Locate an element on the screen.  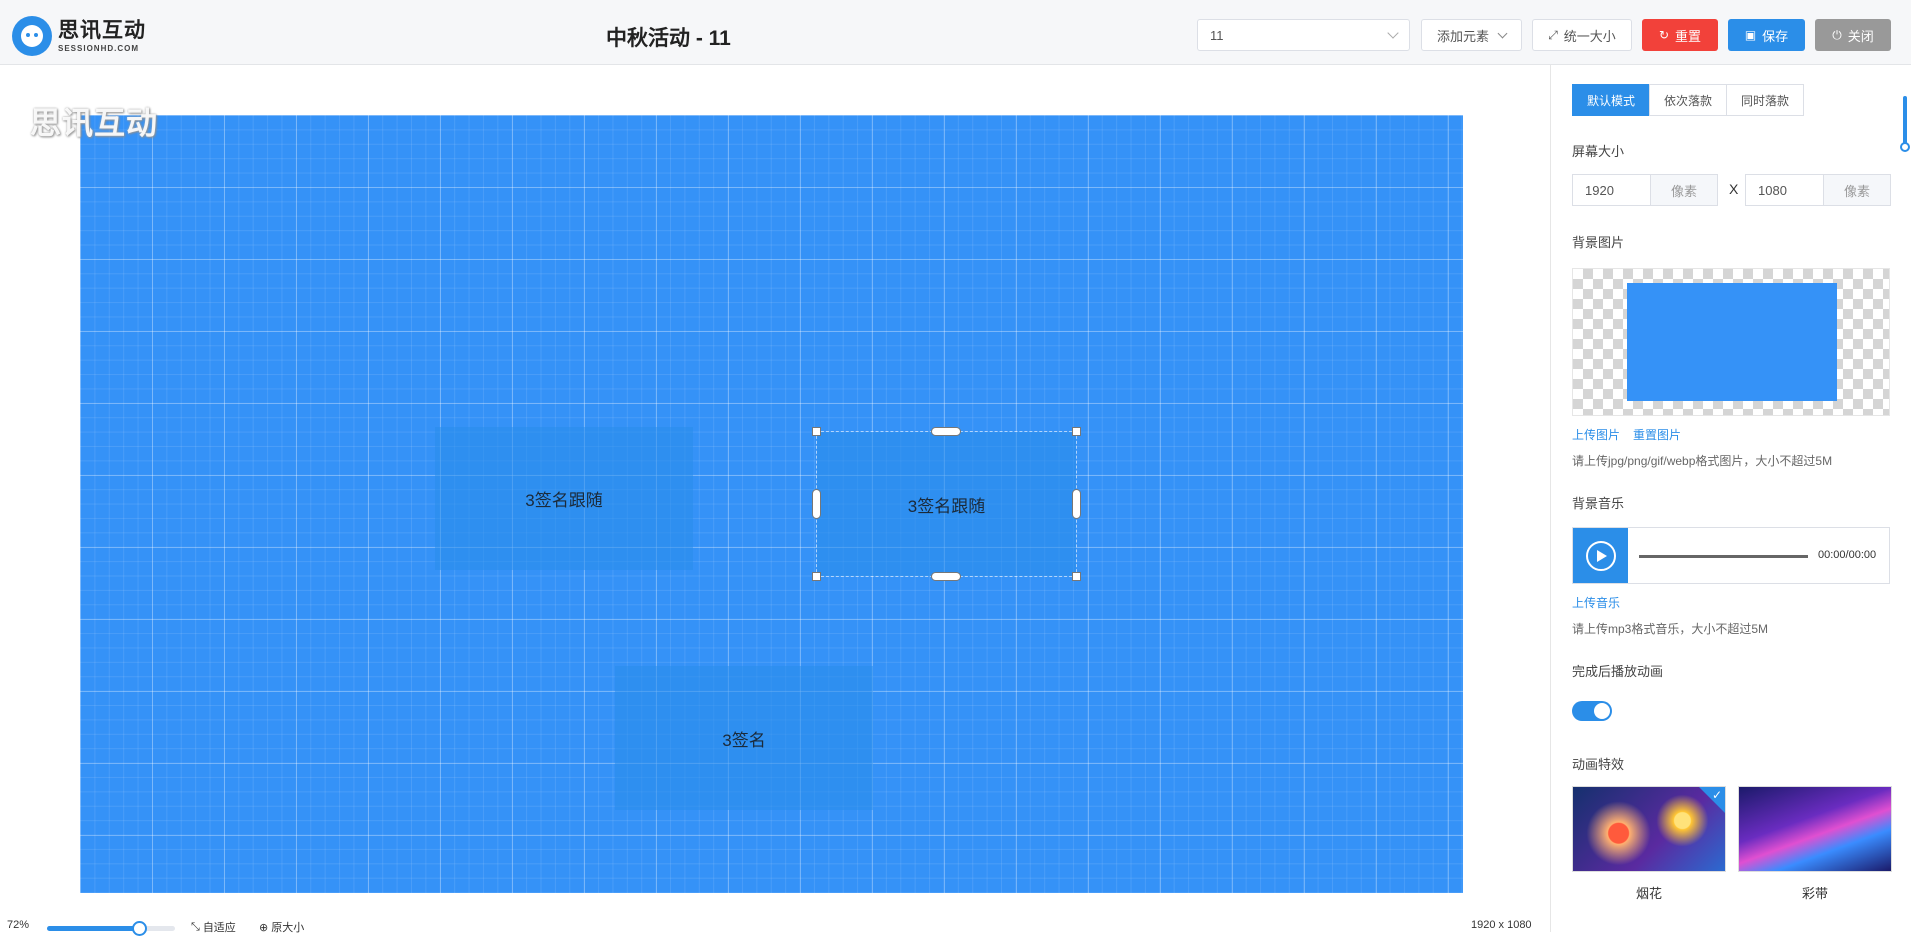
width-unit: 像素 is located at coordinates (1684, 190).